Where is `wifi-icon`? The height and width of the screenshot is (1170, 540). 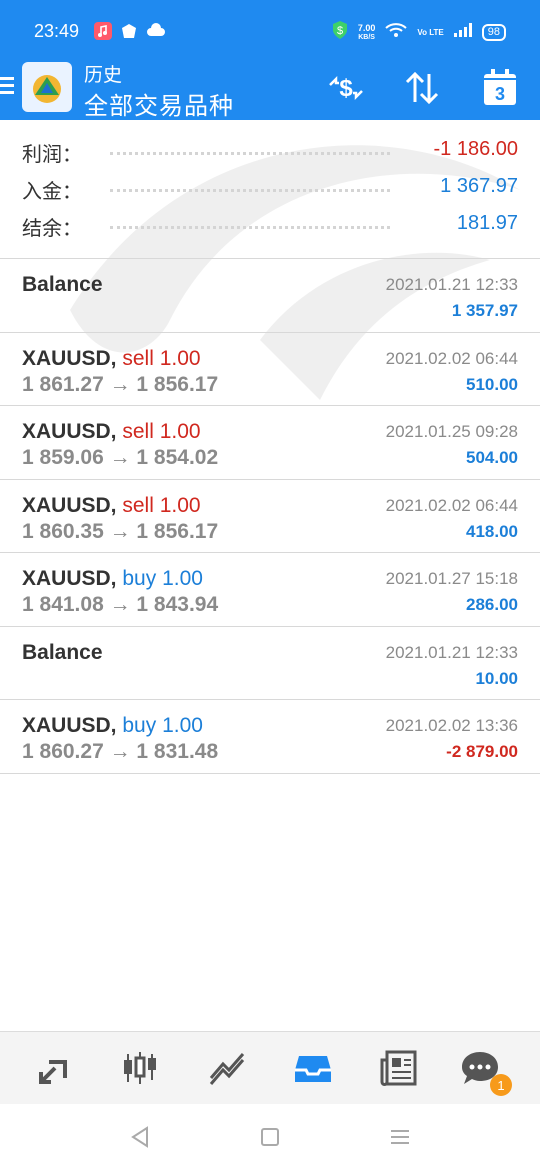 wifi-icon is located at coordinates (396, 32).